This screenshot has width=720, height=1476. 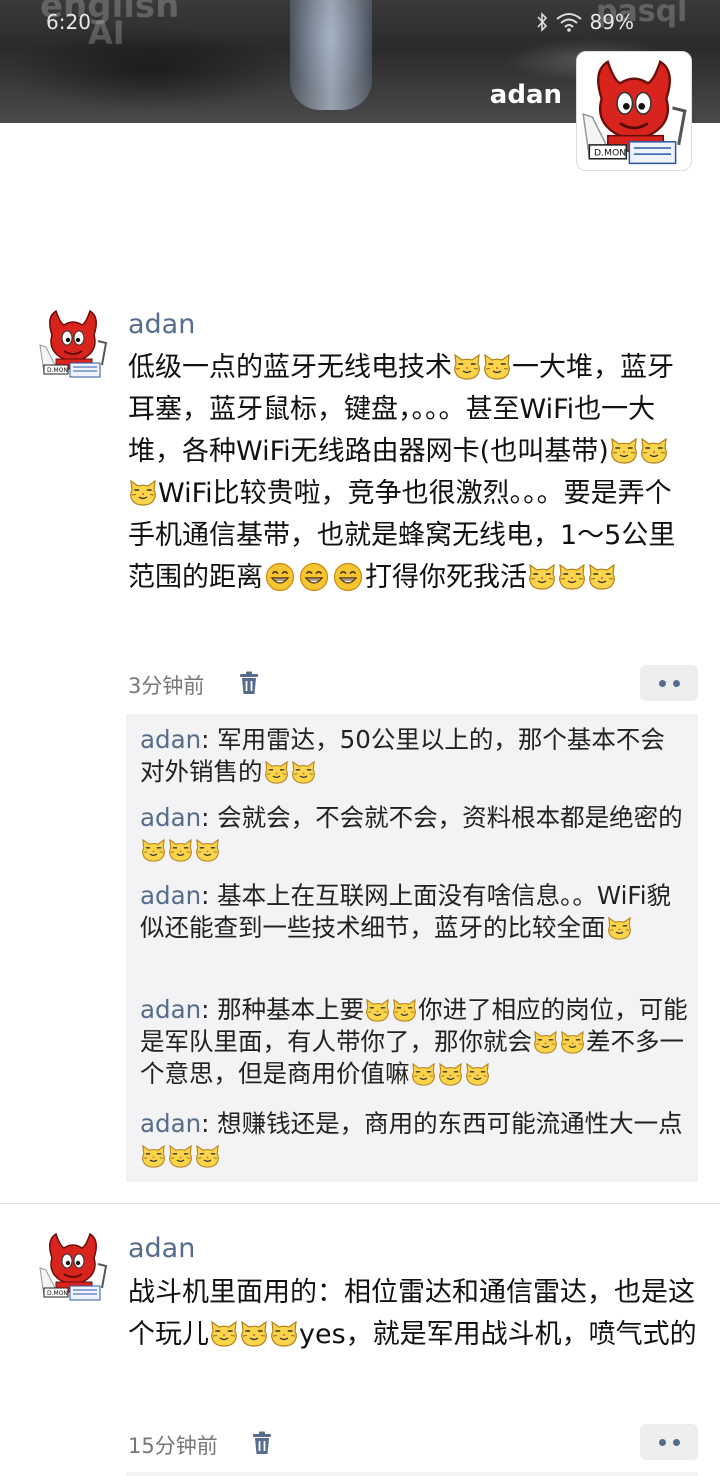 I want to click on comment-text: : 会就会，不会就不会，资料根本都是绝密的, so click(x=442, y=817).